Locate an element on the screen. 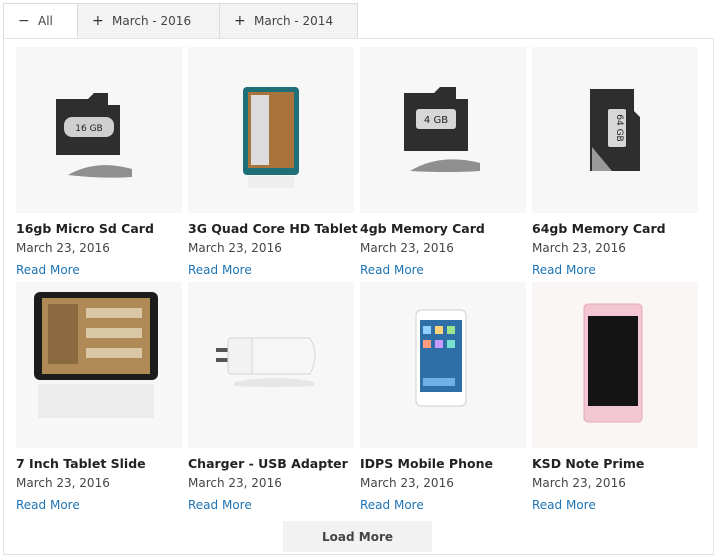 The height and width of the screenshot is (557, 719). svg-text: 16 GB is located at coordinates (88, 129).